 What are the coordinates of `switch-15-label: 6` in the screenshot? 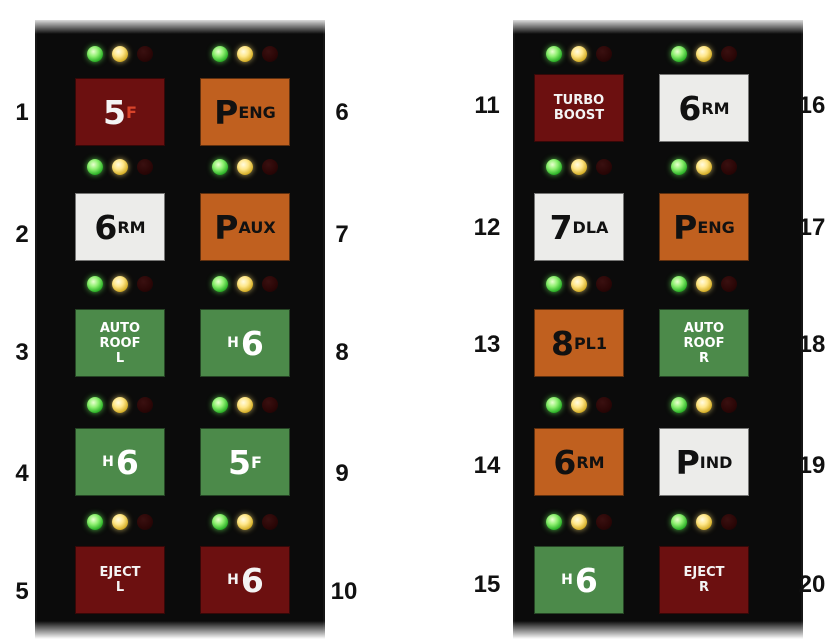 It's located at (586, 580).